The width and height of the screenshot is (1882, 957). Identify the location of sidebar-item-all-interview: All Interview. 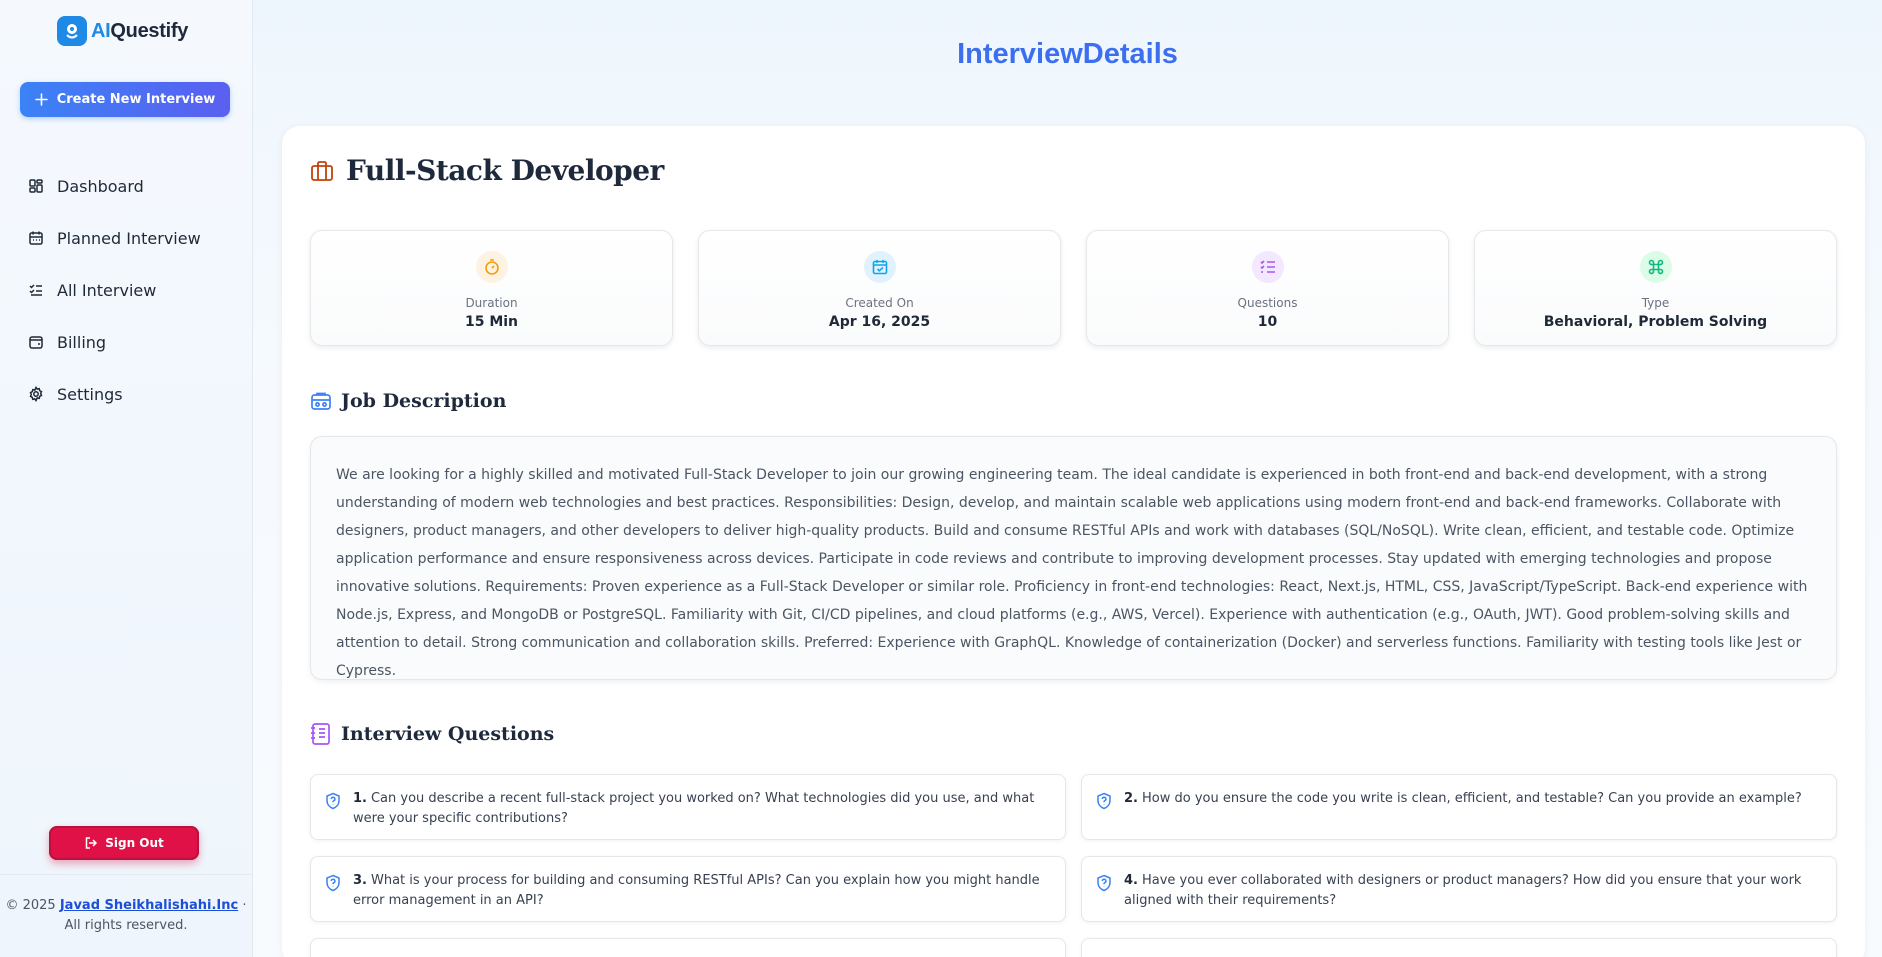
(114, 290).